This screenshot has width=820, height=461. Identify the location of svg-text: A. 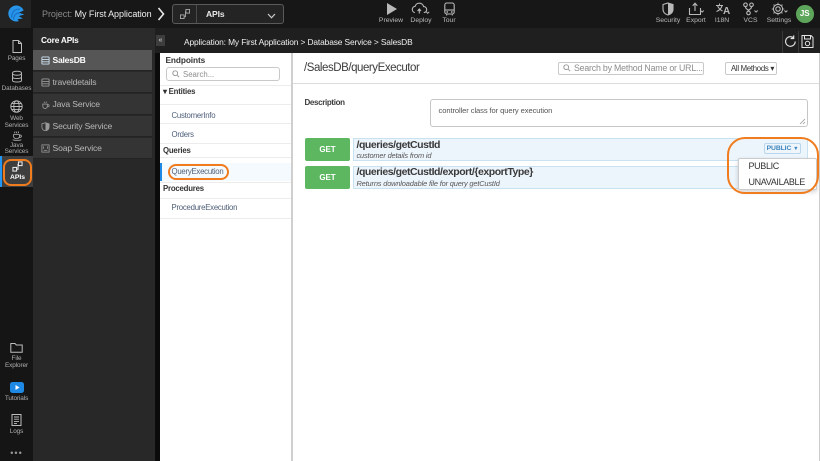
(726, 11).